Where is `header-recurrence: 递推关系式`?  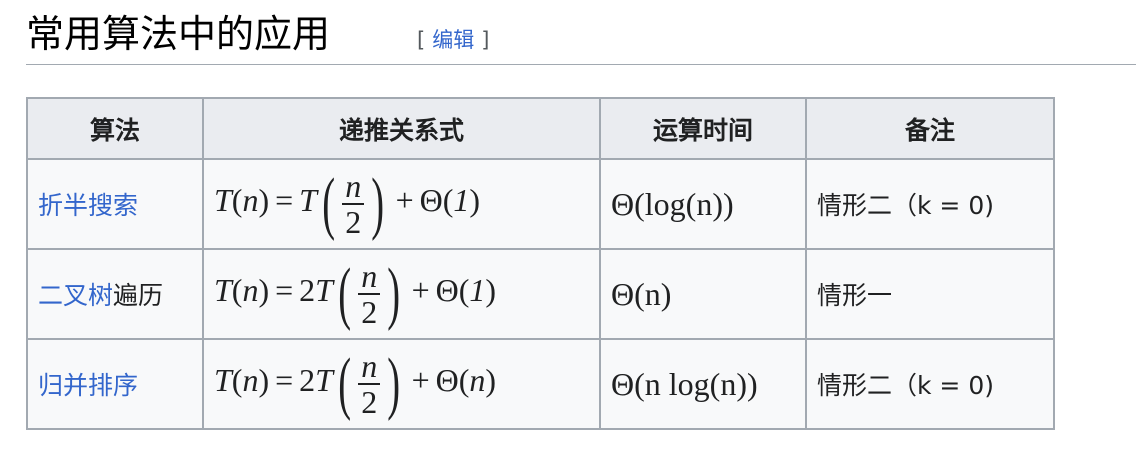
header-recurrence: 递推关系式 is located at coordinates (401, 128).